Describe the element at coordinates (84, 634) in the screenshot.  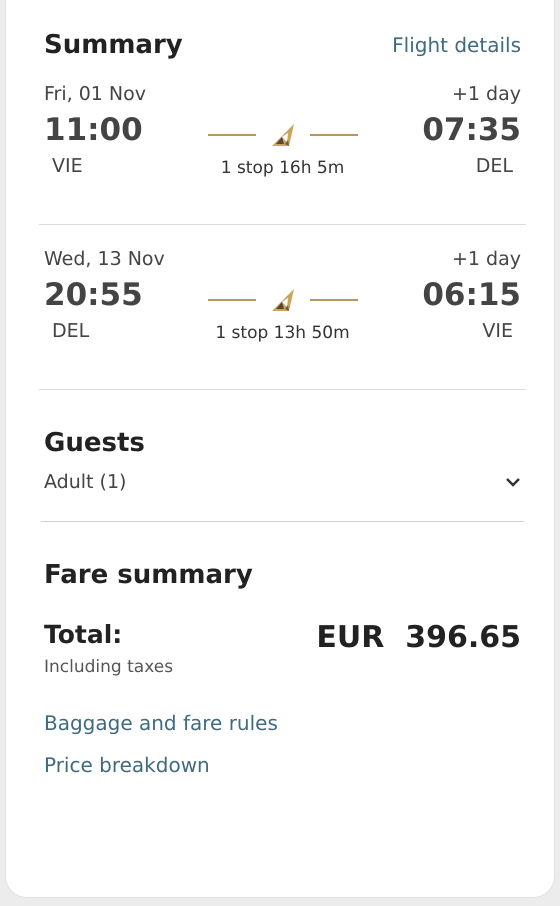
I see `total-label: Total:` at that location.